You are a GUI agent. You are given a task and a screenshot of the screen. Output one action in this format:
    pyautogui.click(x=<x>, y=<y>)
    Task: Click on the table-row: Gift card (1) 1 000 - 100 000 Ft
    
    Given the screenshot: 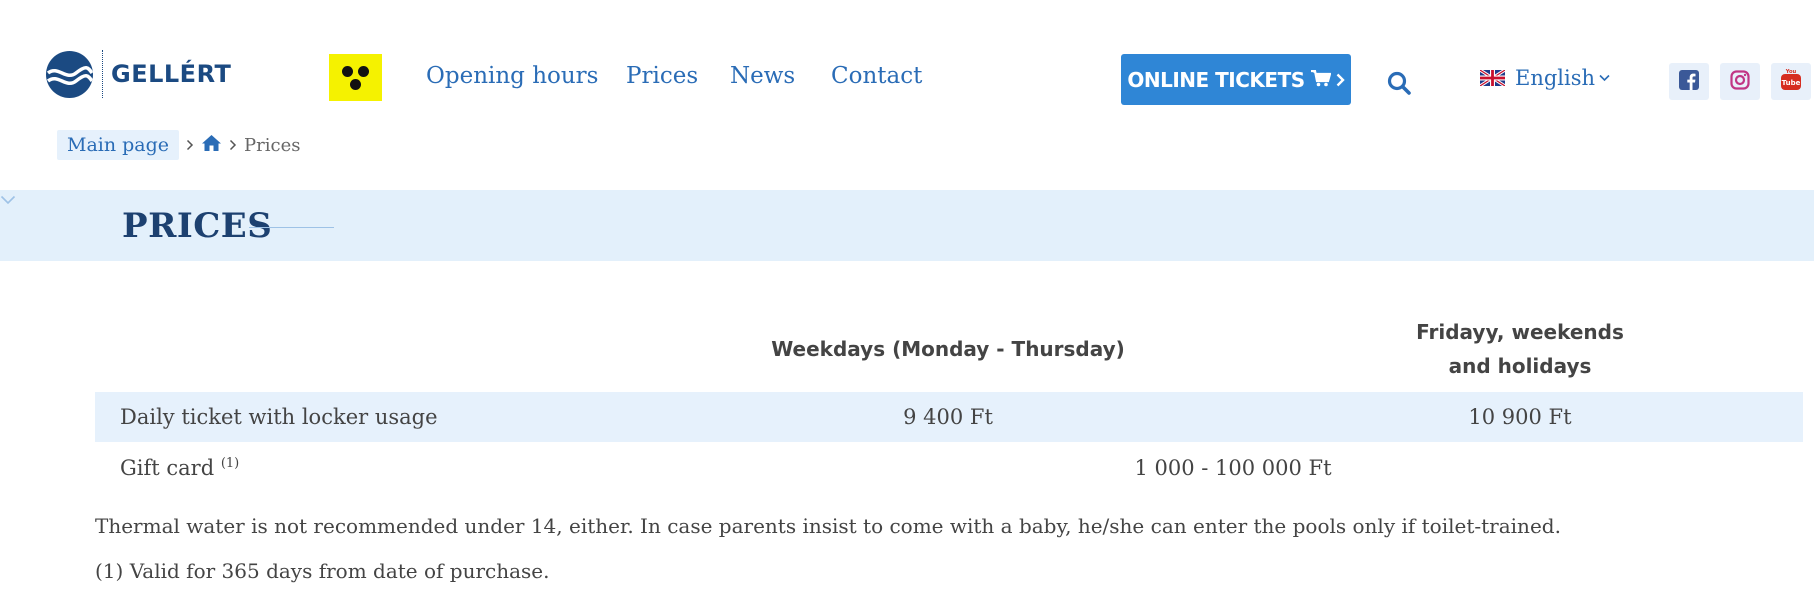 What is the action you would take?
    pyautogui.click(x=949, y=467)
    